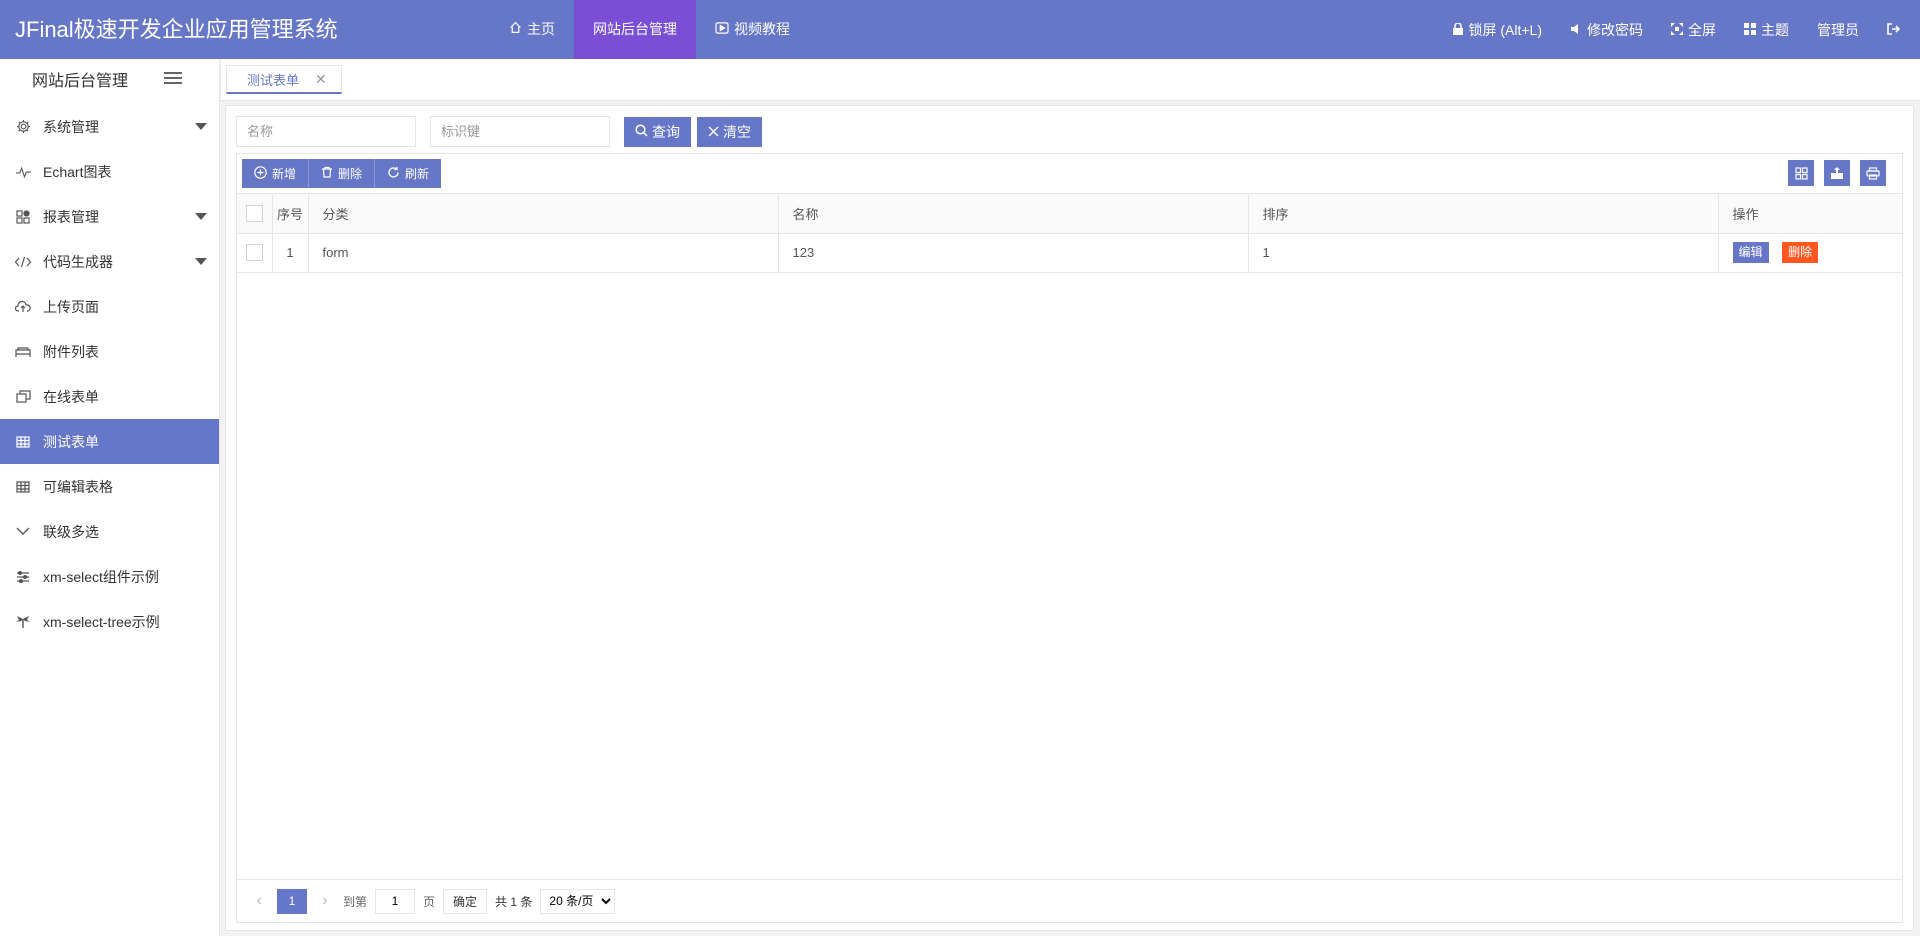 This screenshot has width=1920, height=936. What do you see at coordinates (273, 80) in the screenshot?
I see `tab-label: 测试表单` at bounding box center [273, 80].